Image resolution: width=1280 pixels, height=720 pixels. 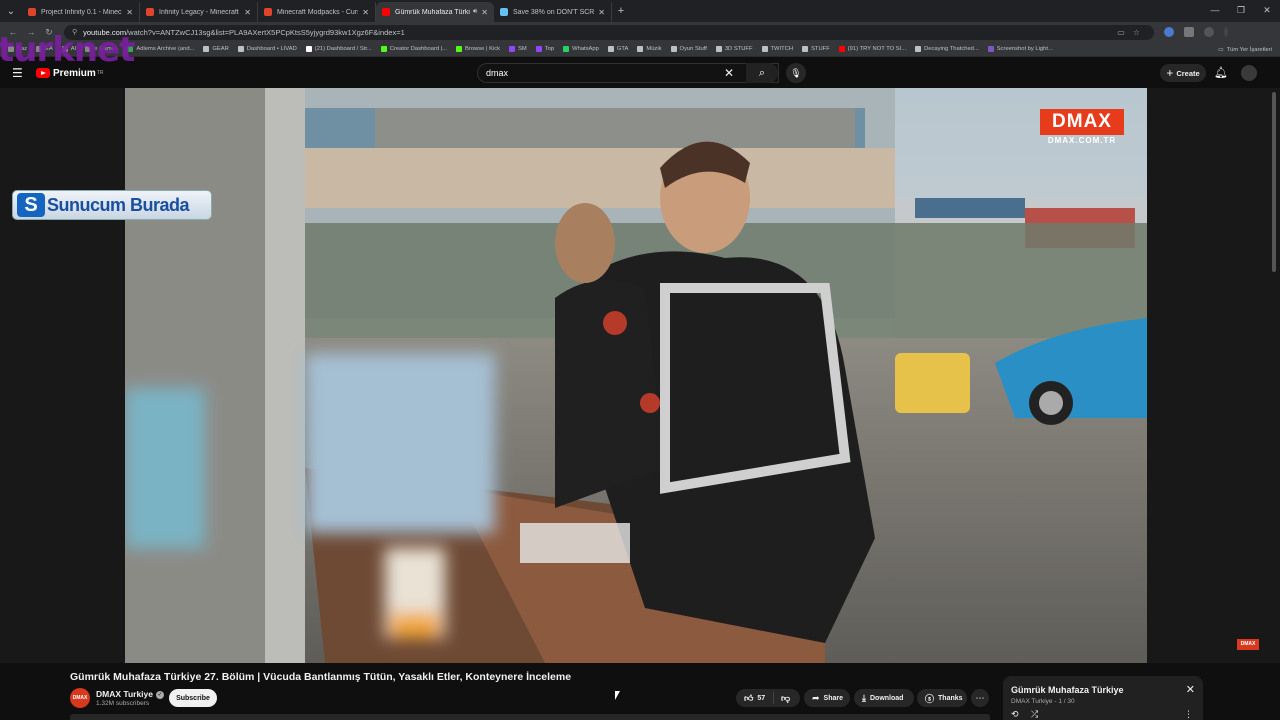 I want to click on close-window-icon: ✕, so click(x=1267, y=11).